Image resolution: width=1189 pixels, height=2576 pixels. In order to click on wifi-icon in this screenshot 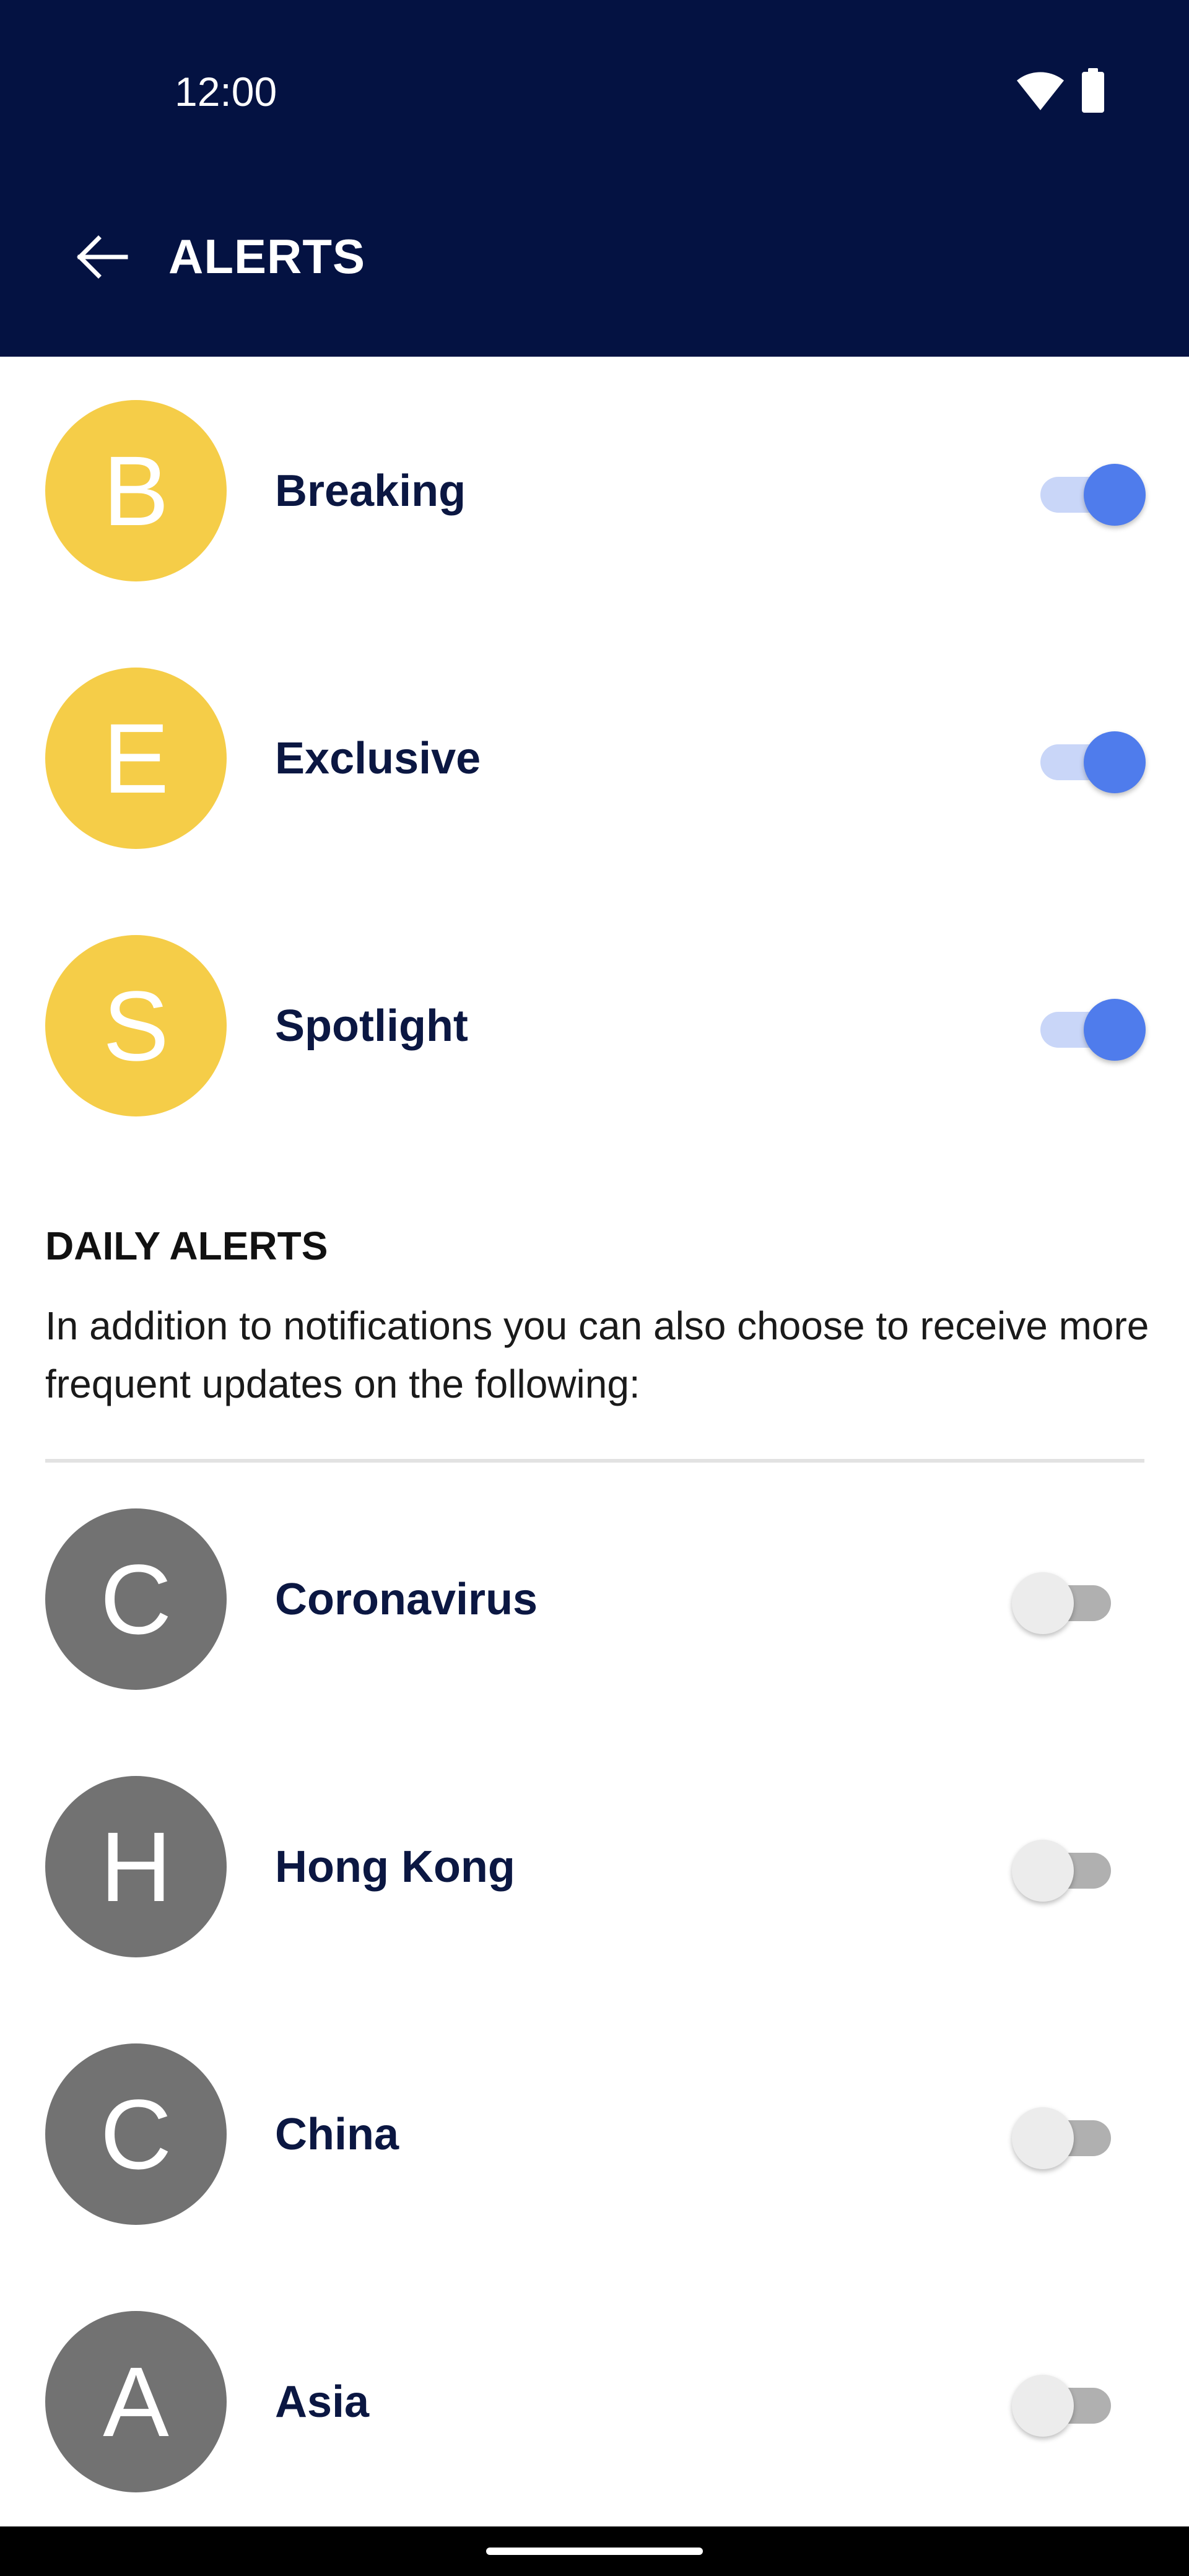, I will do `click(1040, 91)`.